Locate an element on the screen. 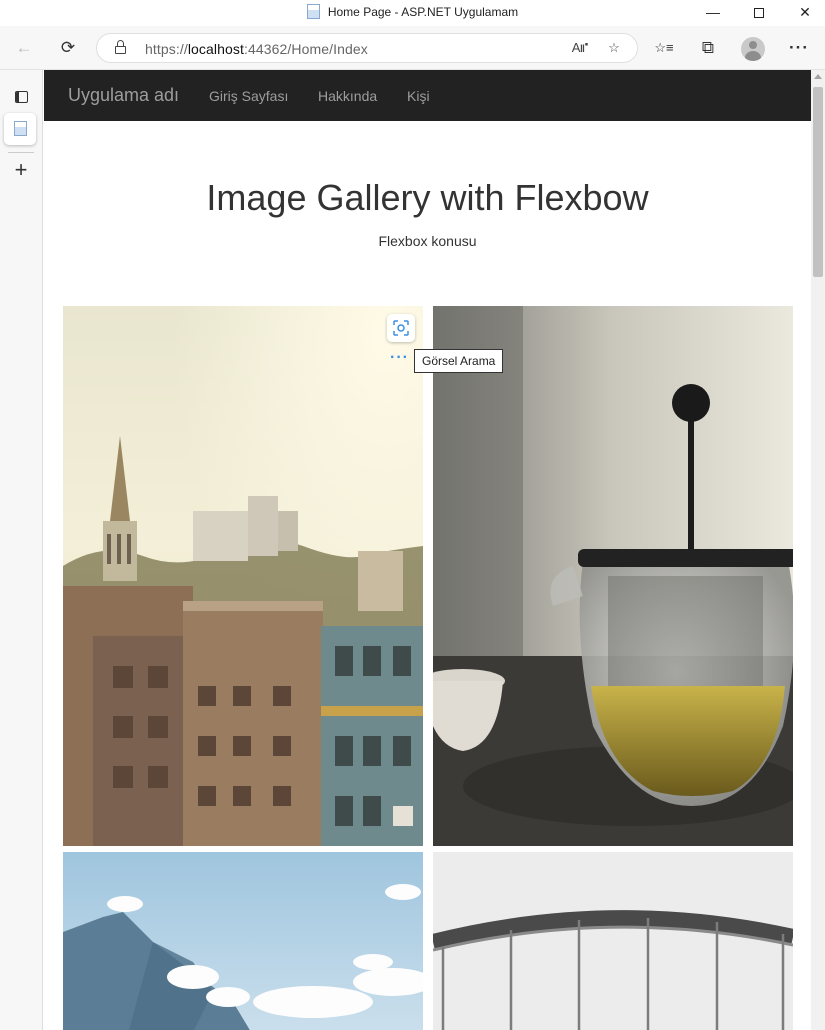  gallery-image-bridge is located at coordinates (613, 941).